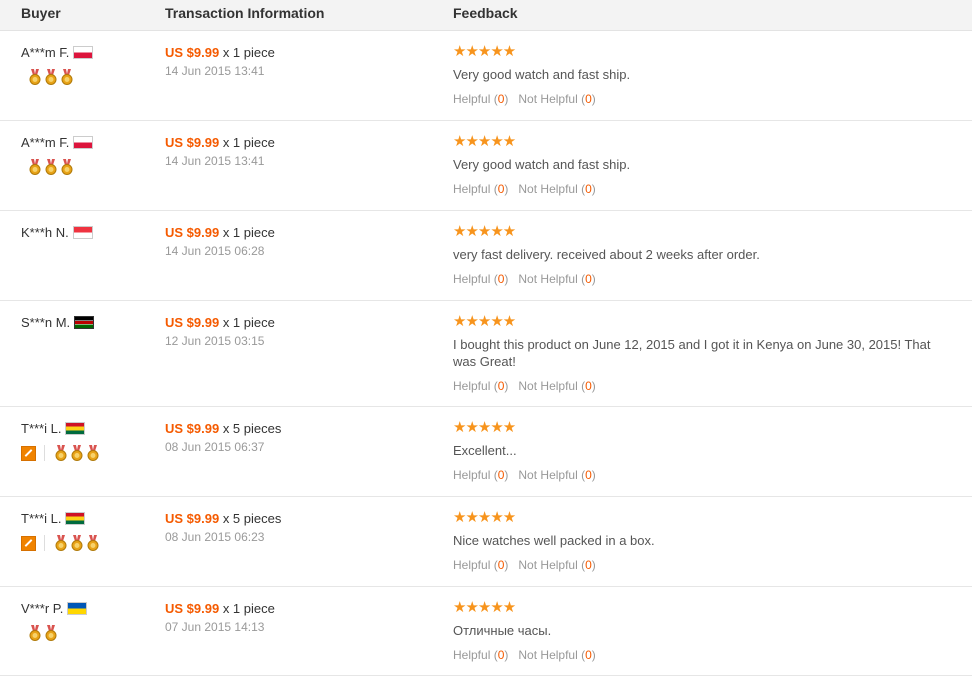  Describe the element at coordinates (220, 617) in the screenshot. I see `transaction-cell: US $9.99 x 1 piece 07 Jun 2015 14:13` at that location.